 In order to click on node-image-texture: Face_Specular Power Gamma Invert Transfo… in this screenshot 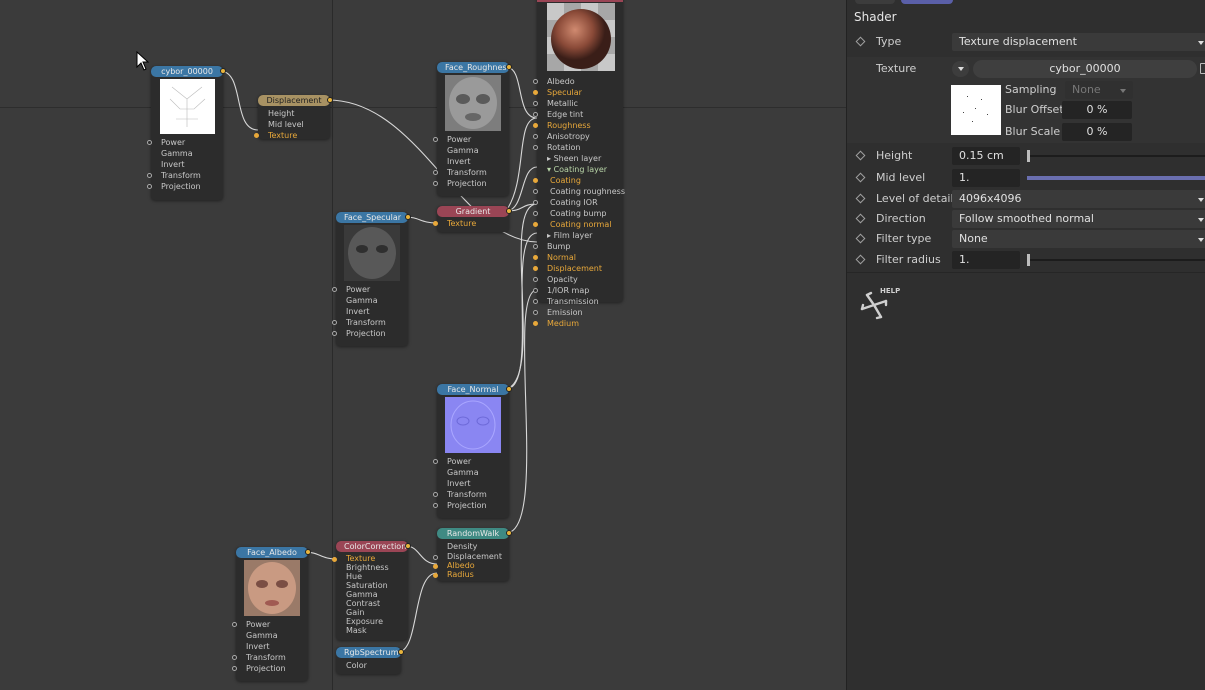, I will do `click(371, 279)`.